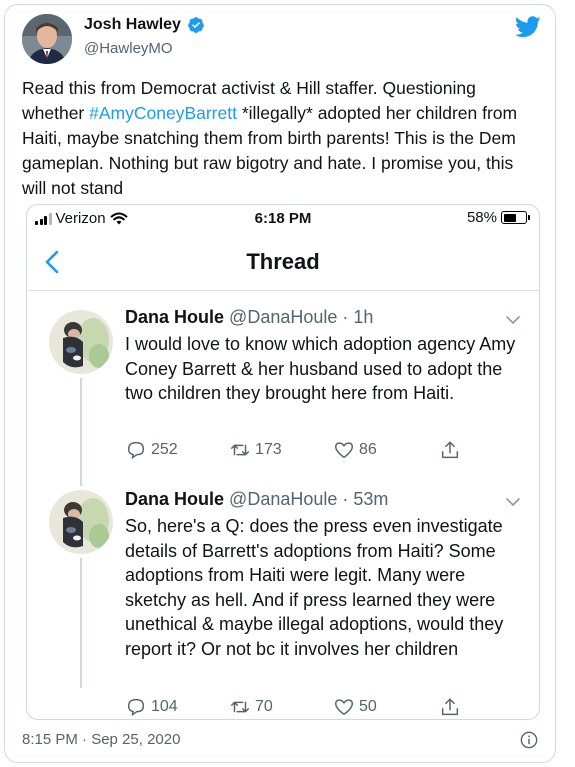  Describe the element at coordinates (196, 25) in the screenshot. I see `verified-badge-icon` at that location.